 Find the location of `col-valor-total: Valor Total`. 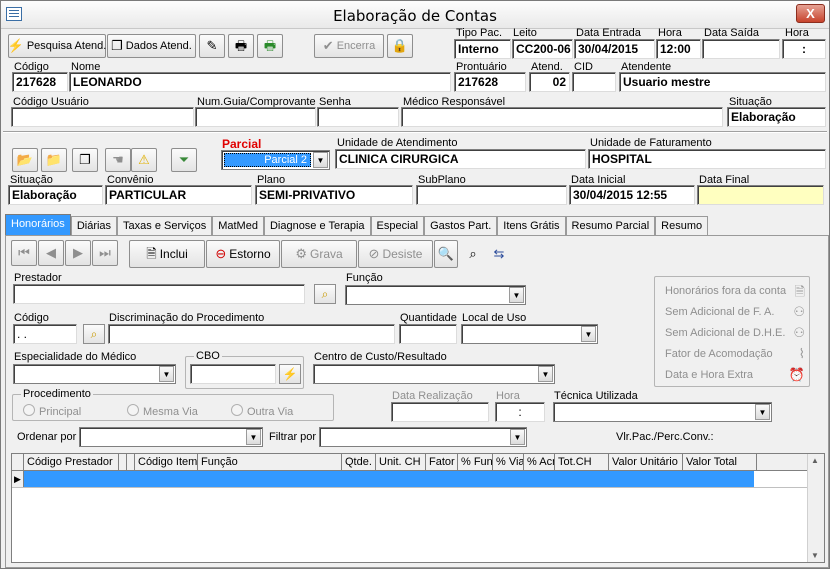

col-valor-total: Valor Total is located at coordinates (720, 462).